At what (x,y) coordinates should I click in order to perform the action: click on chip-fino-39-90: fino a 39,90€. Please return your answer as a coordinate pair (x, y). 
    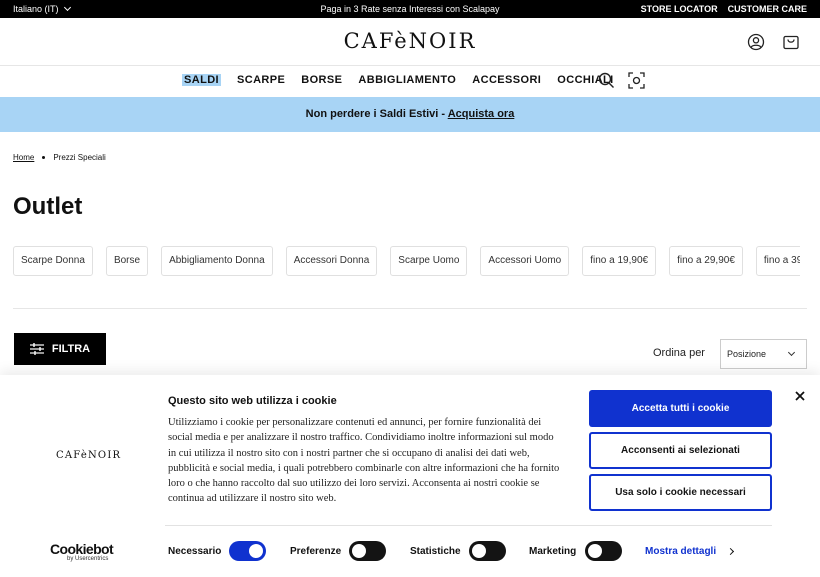
    Looking at the image, I should click on (777, 261).